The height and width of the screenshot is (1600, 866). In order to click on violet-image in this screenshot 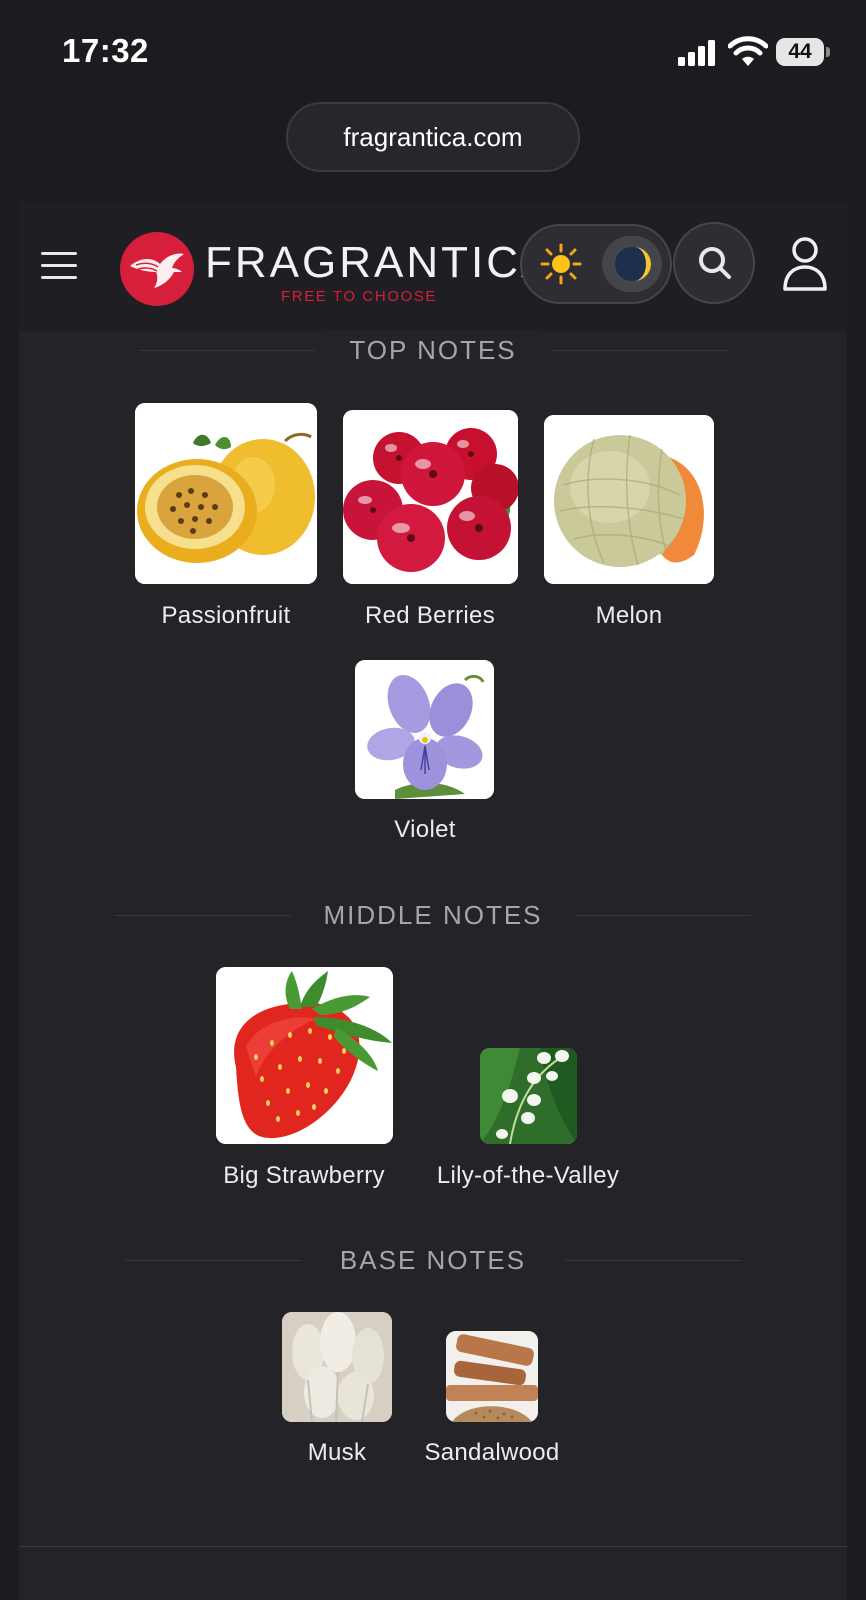, I will do `click(424, 729)`.